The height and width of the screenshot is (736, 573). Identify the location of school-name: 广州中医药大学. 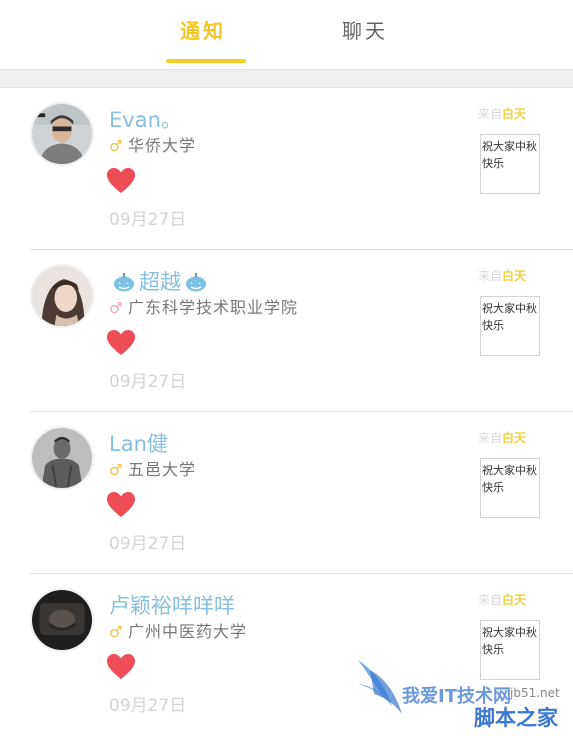
(188, 631).